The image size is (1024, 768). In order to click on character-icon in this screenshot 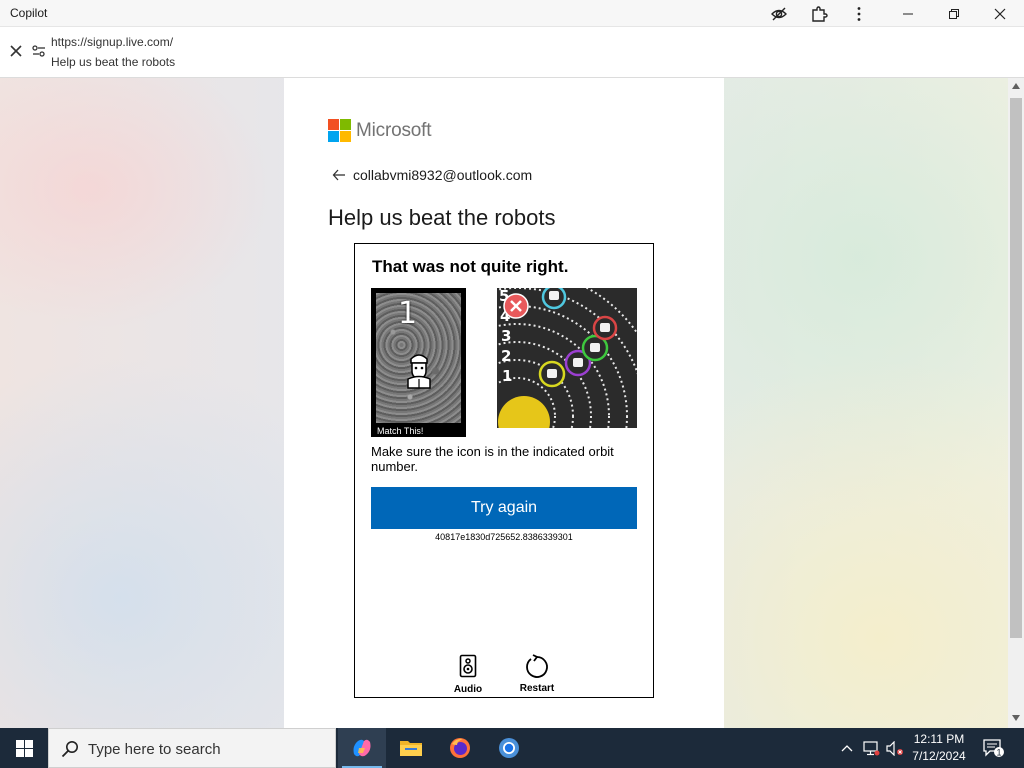, I will do `click(419, 371)`.